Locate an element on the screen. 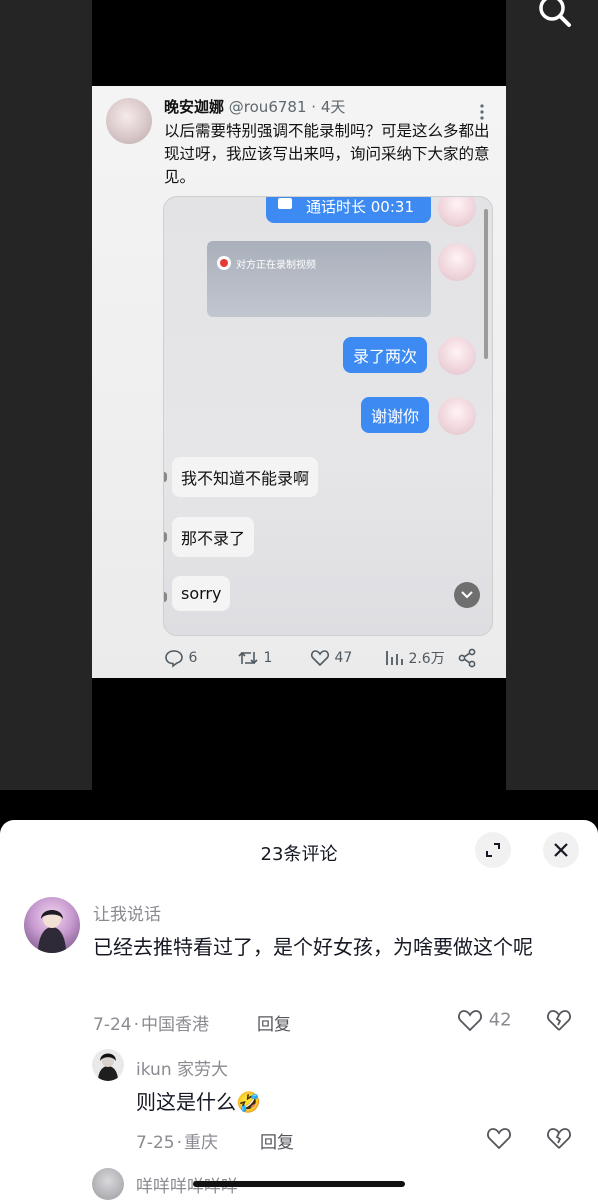 The height and width of the screenshot is (1200, 598). chat-message-right: 谢谢你 is located at coordinates (395, 415).